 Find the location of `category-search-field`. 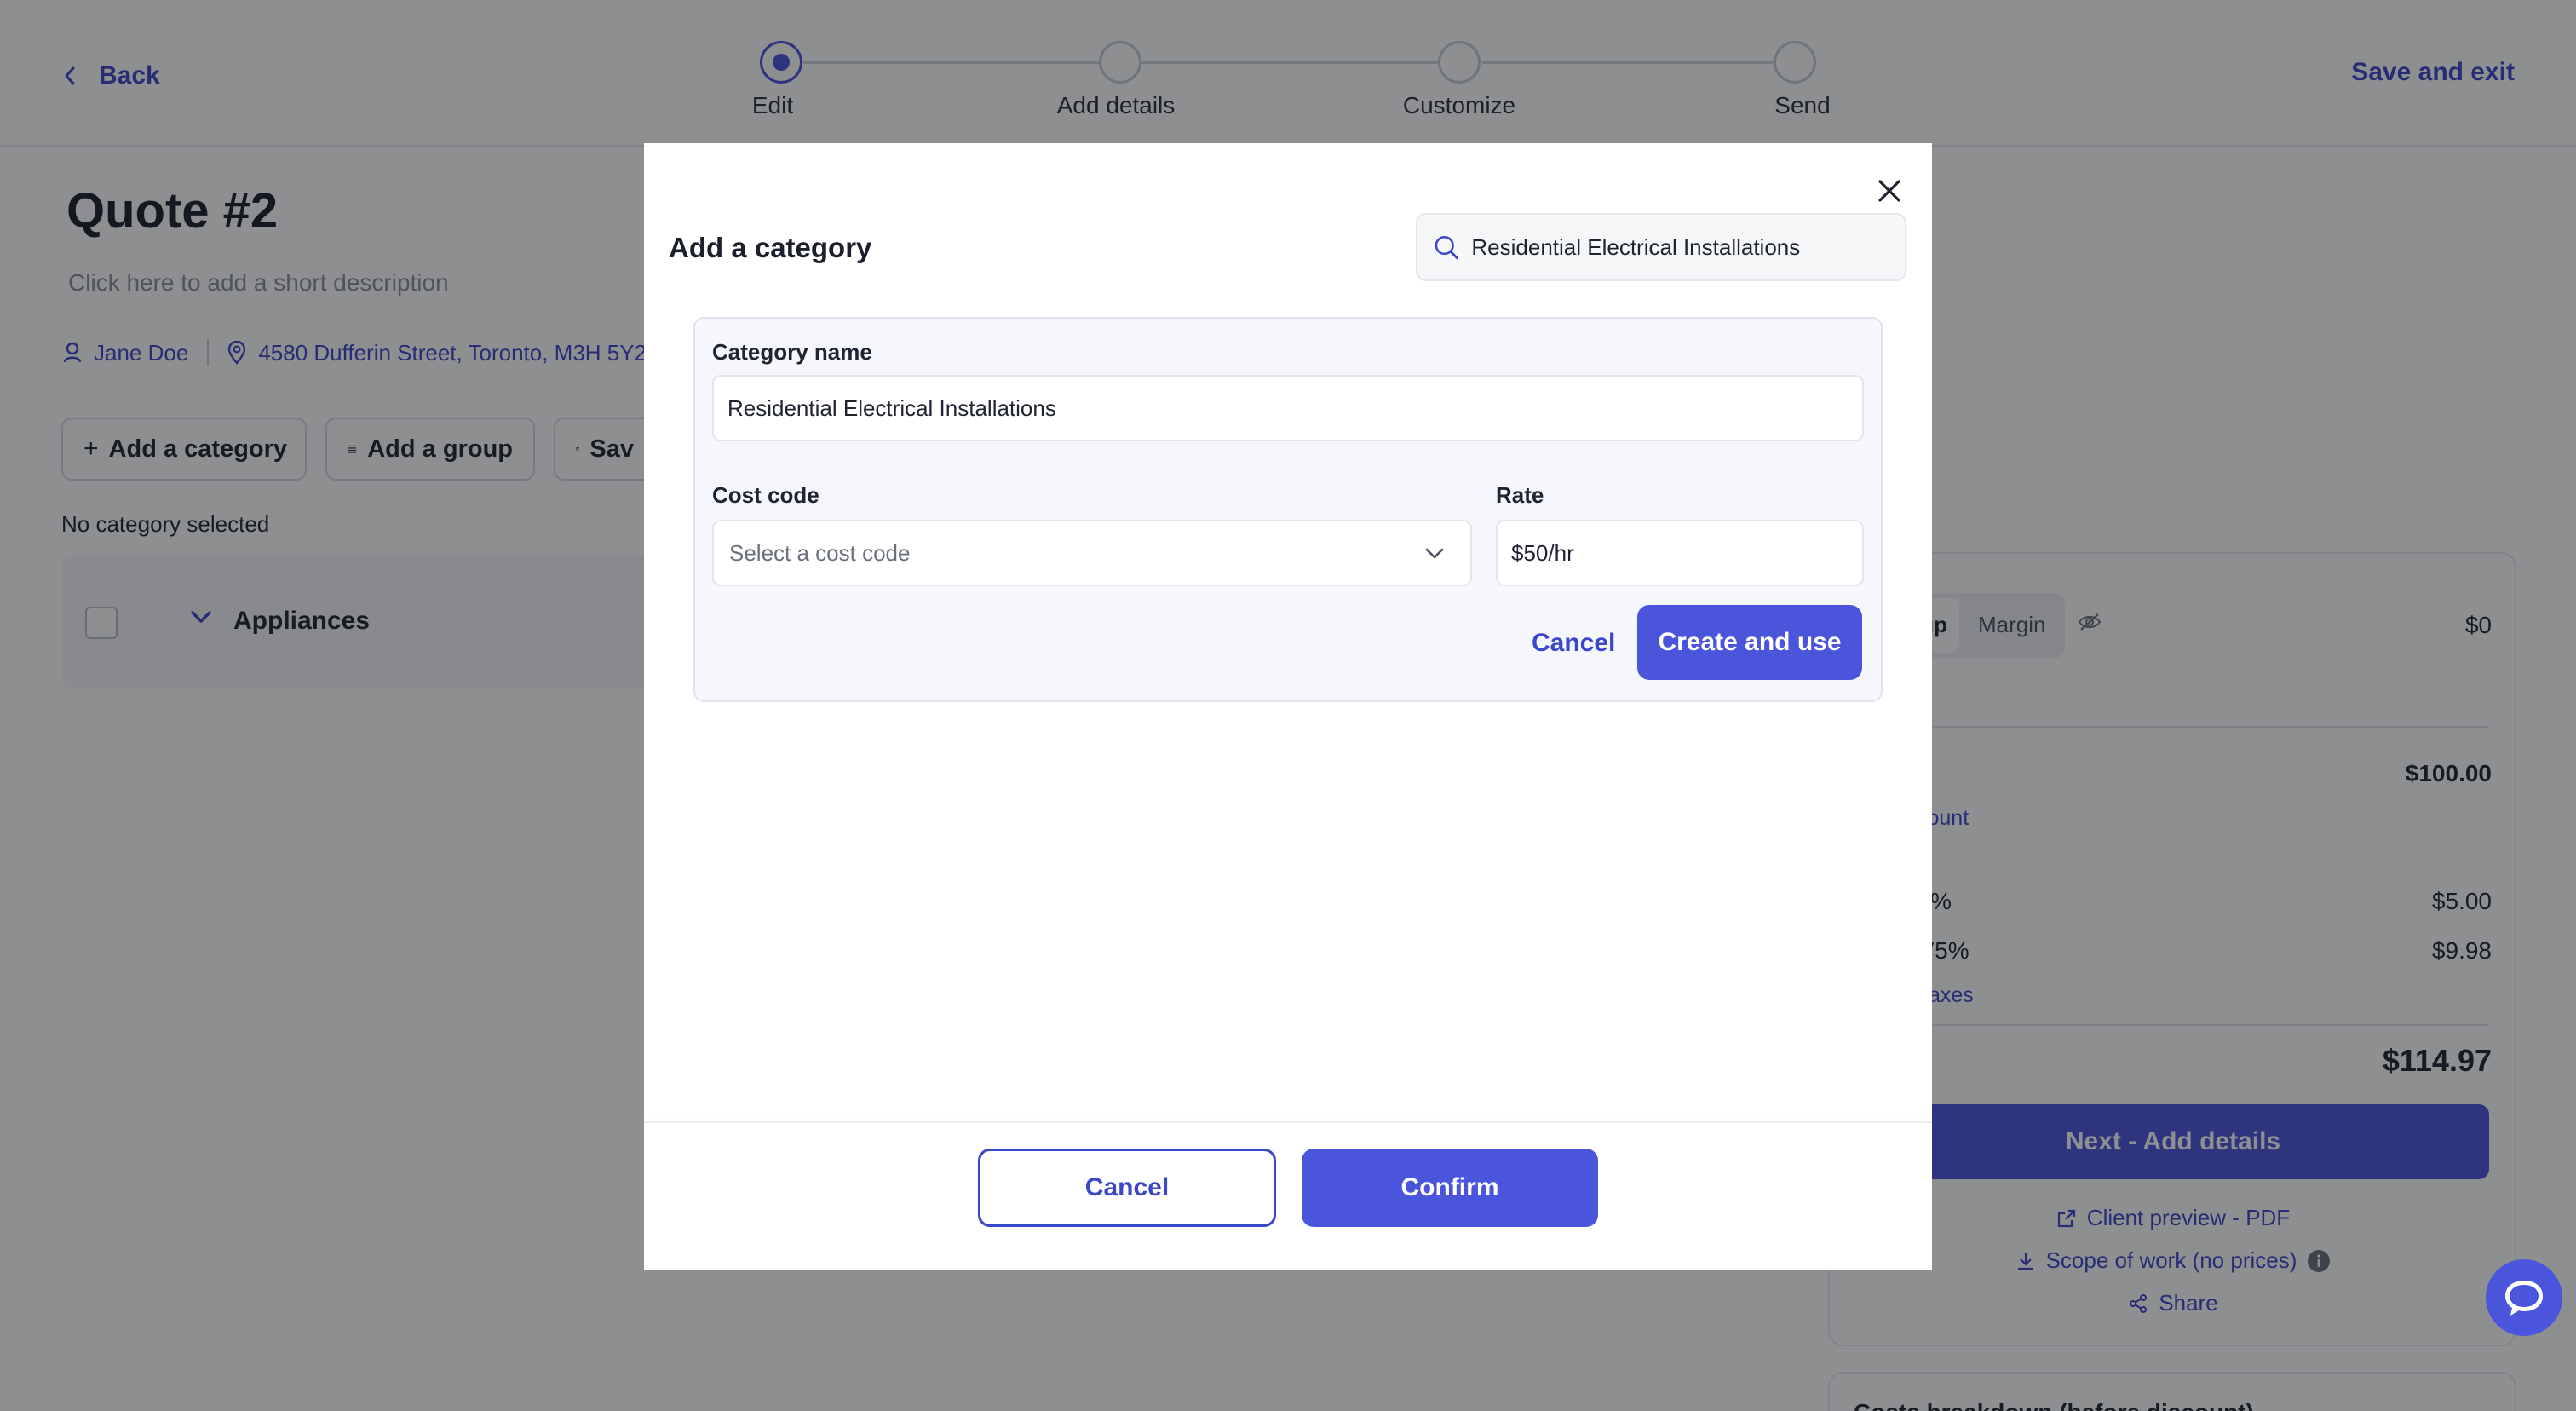

category-search-field is located at coordinates (1661, 247).